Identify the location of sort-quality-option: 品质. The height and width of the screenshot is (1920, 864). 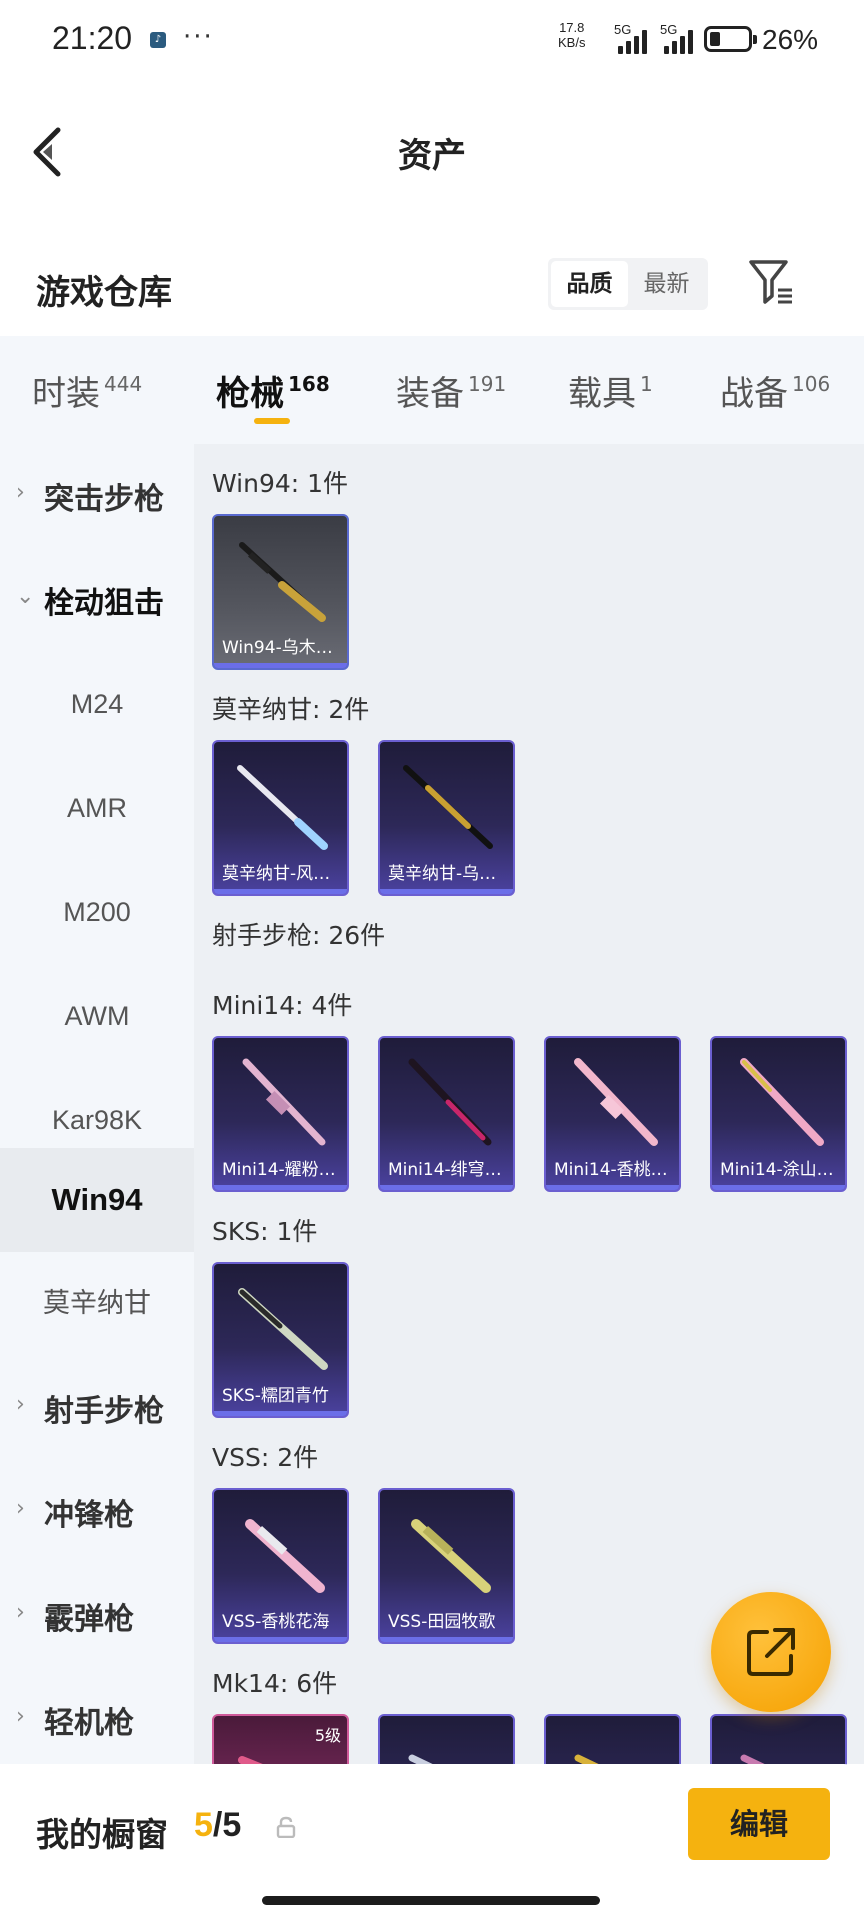
(589, 284).